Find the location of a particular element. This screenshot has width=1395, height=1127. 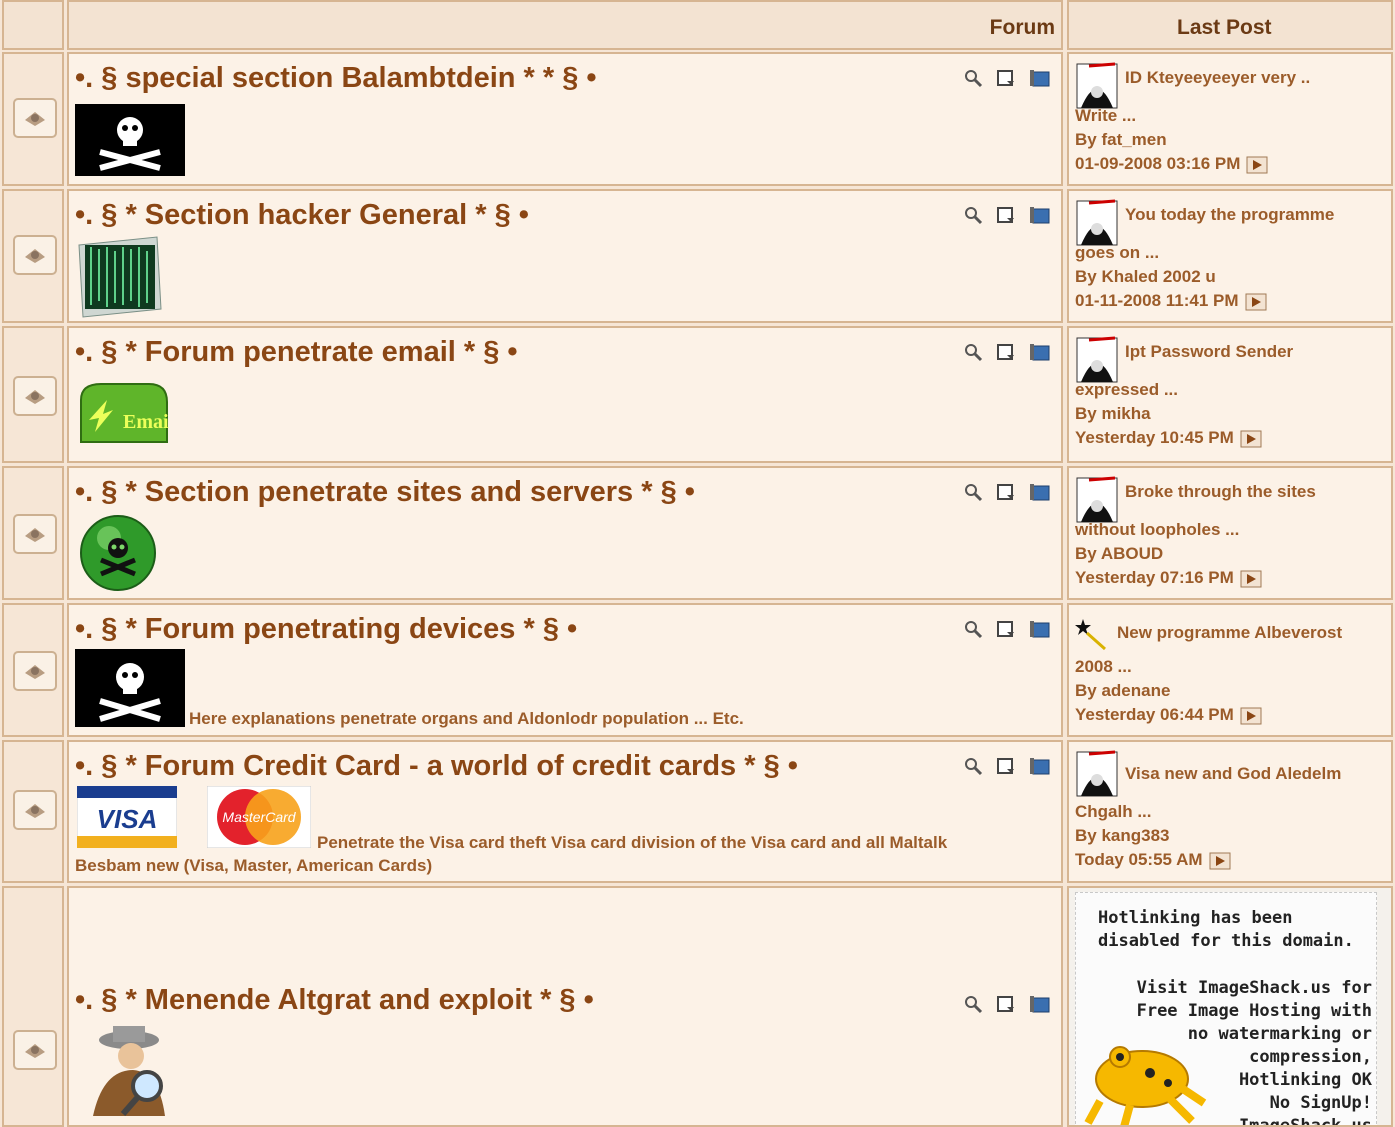

forum-title-link: •. § special section Balambtdein * * § • is located at coordinates (336, 78).